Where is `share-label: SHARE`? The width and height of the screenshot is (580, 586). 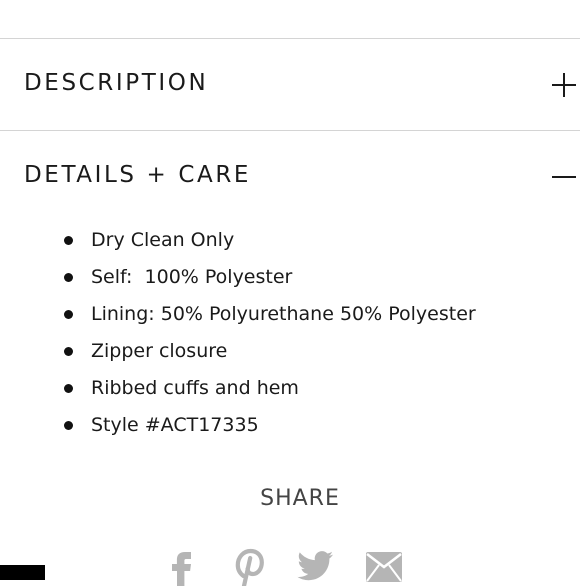 share-label: SHARE is located at coordinates (300, 498).